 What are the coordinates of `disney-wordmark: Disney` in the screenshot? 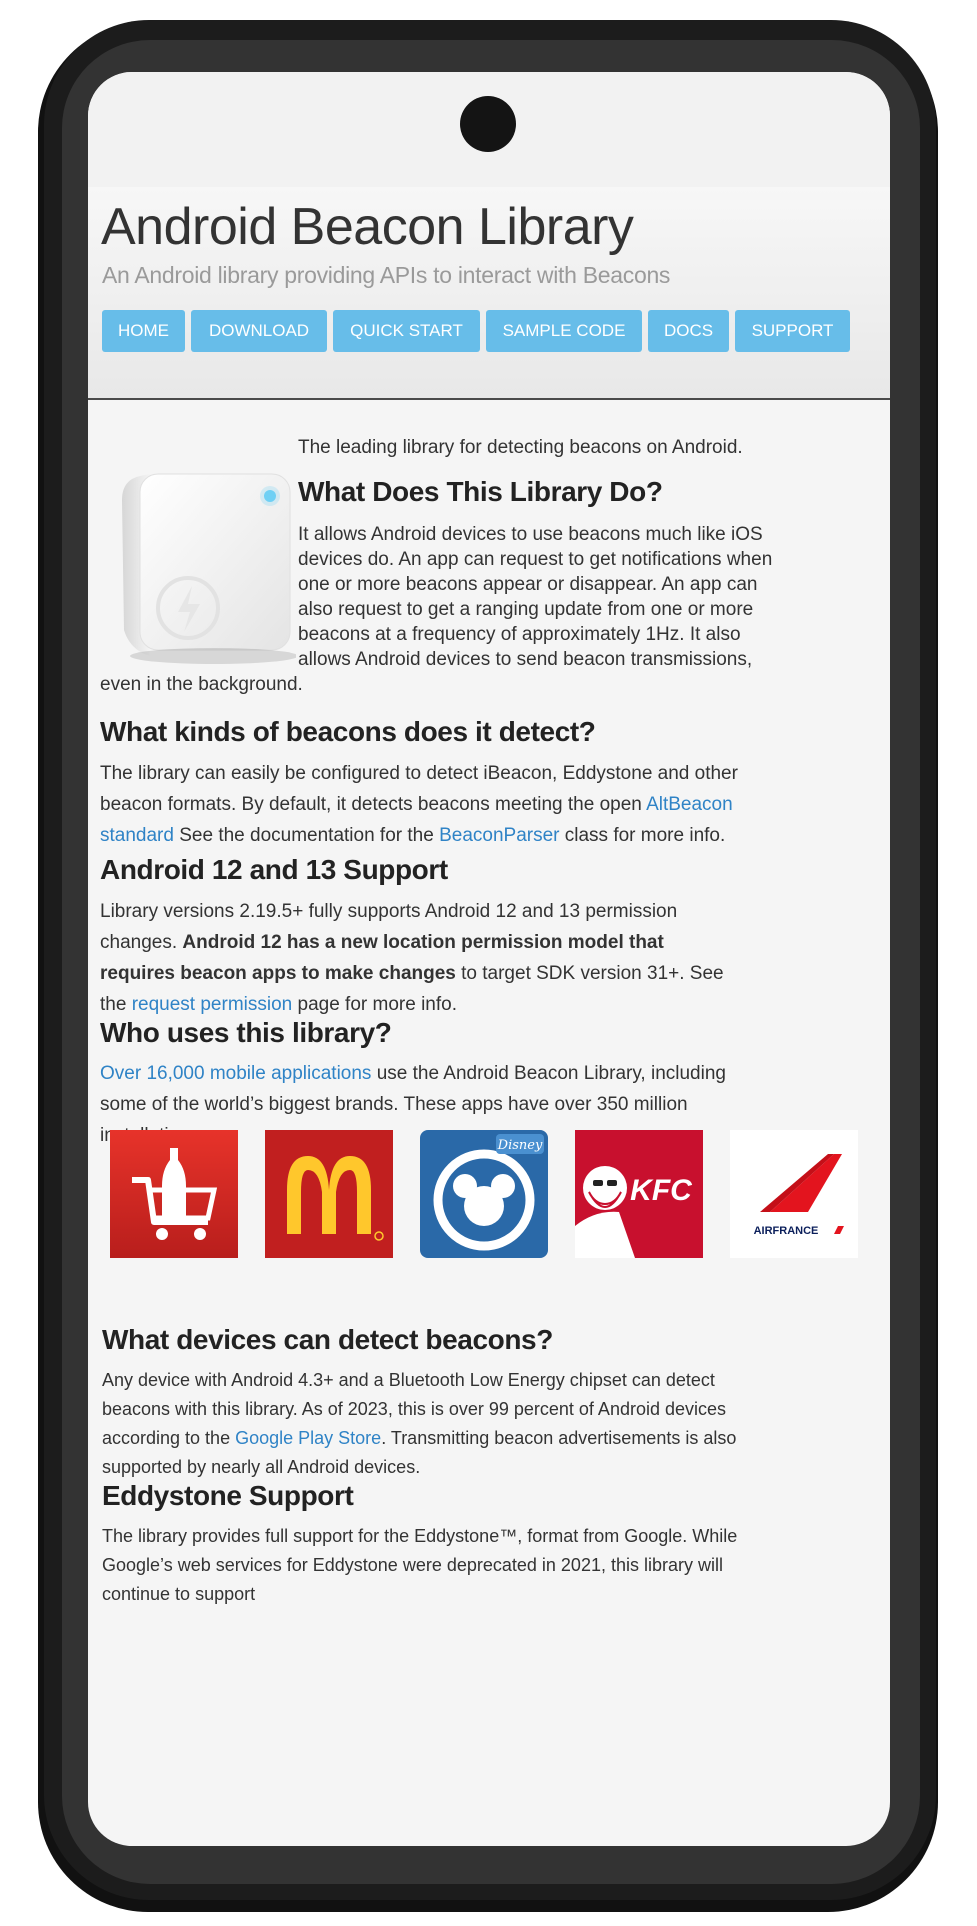 It's located at (520, 1145).